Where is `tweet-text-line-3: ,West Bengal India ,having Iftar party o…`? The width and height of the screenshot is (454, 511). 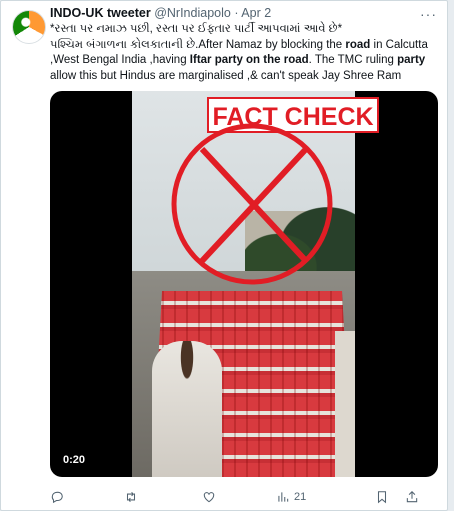 tweet-text-line-3: ,West Bengal India ,having Iftar party o… is located at coordinates (245, 61).